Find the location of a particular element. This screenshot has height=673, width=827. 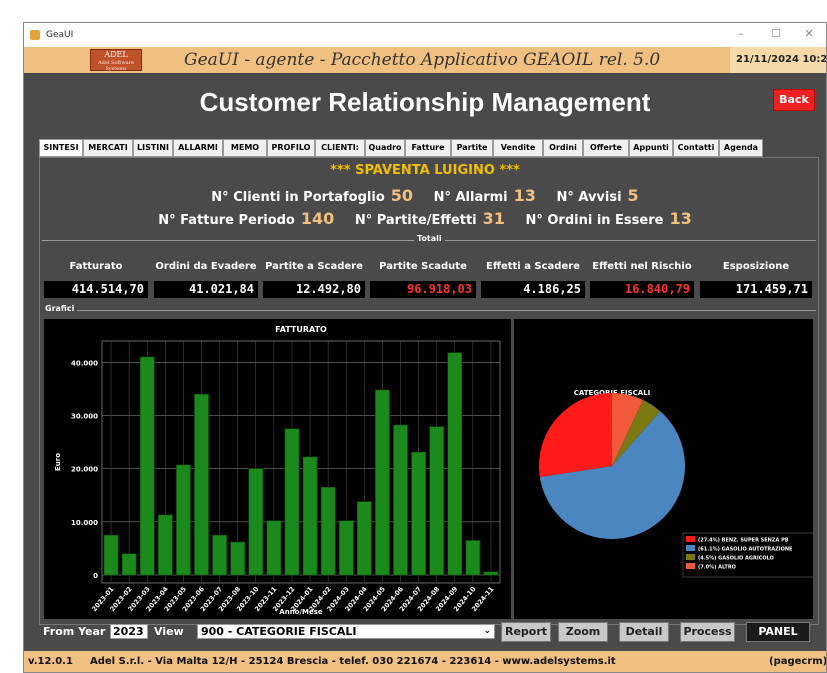

zoom-button: Zoom is located at coordinates (583, 632).